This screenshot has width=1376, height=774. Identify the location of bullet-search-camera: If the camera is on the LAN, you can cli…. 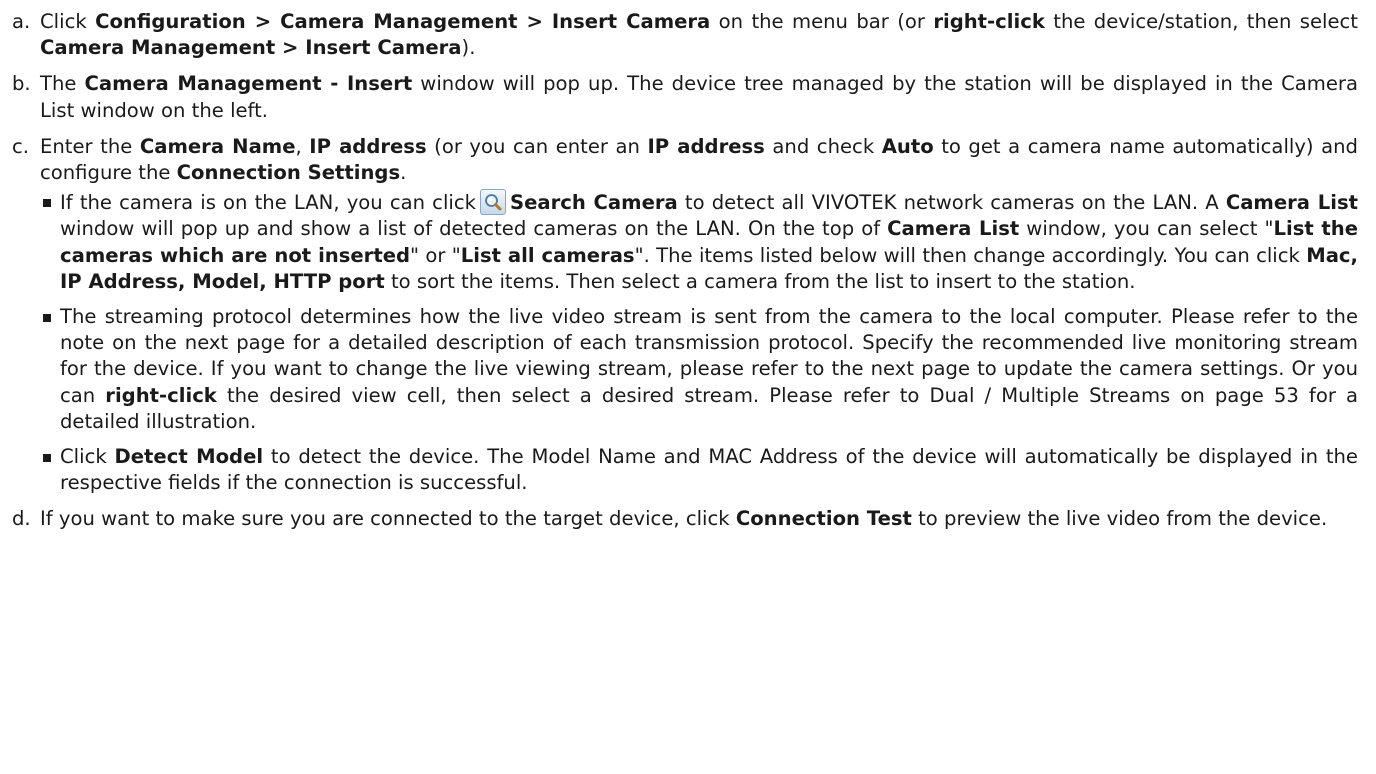
(699, 242).